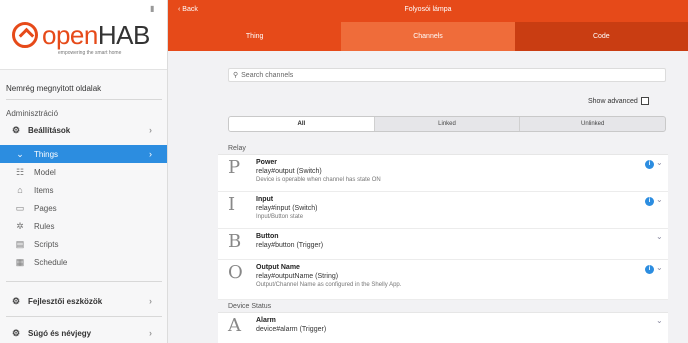  I want to click on thing-icon: ⌄, so click(20, 153).